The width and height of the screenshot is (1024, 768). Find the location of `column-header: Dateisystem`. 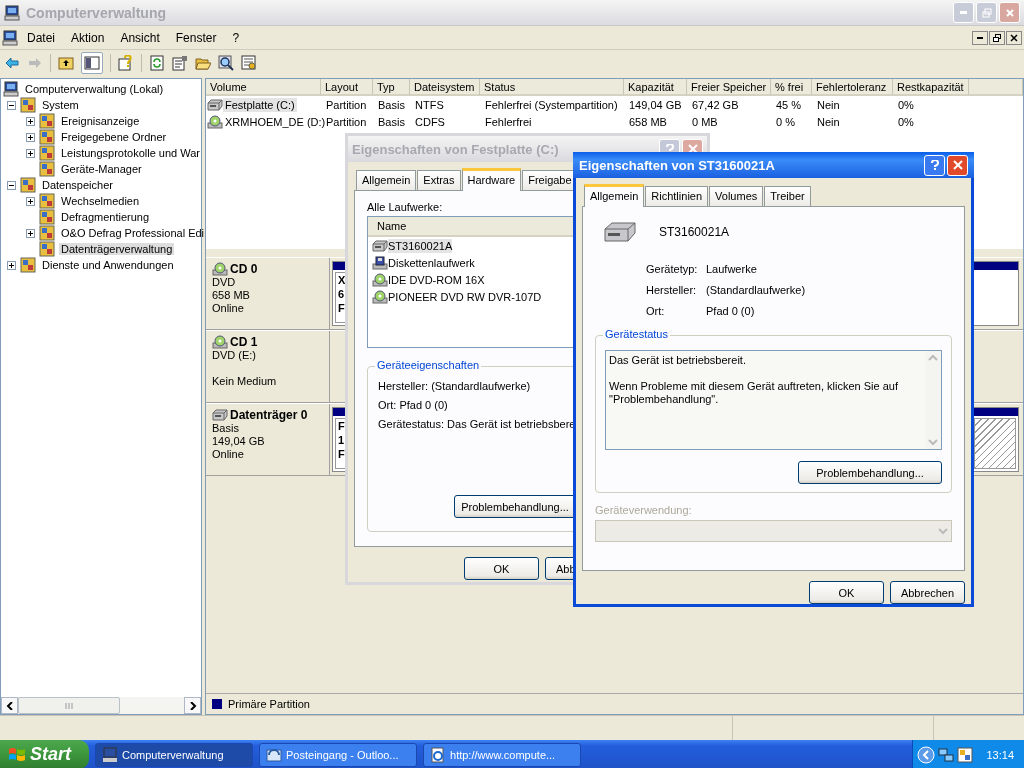

column-header: Dateisystem is located at coordinates (445, 87).